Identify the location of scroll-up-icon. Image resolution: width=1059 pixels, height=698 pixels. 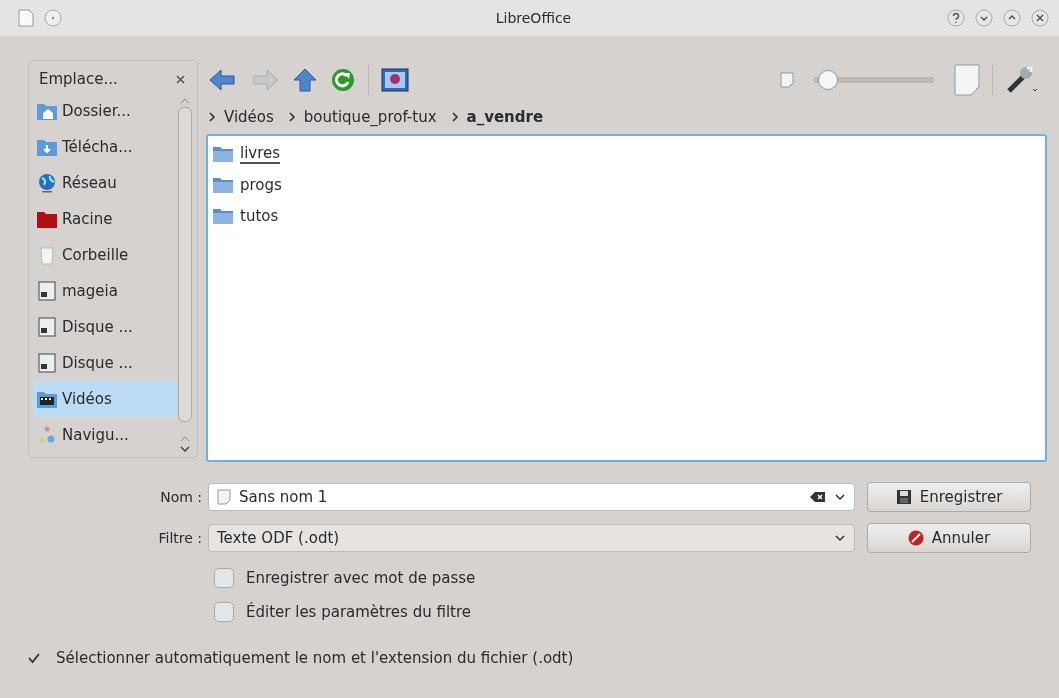
(185, 101).